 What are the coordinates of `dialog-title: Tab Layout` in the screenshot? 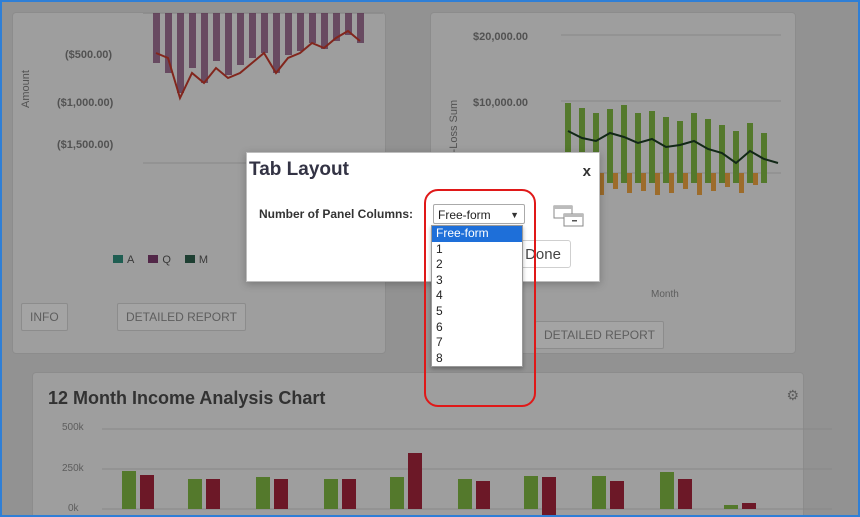 It's located at (299, 169).